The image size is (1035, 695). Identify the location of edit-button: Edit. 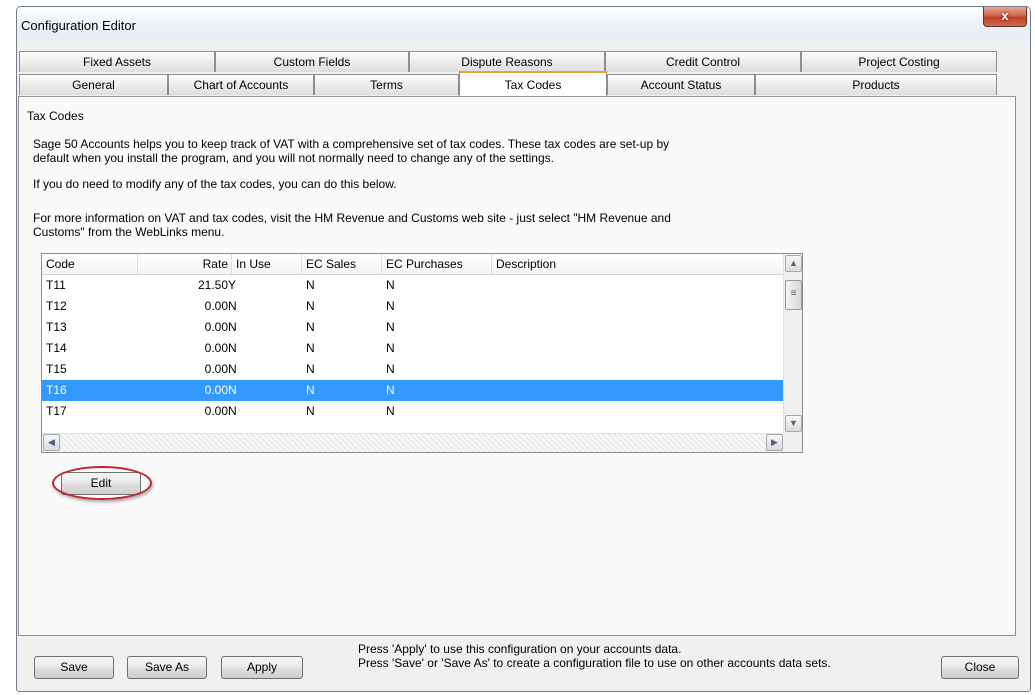
(101, 483).